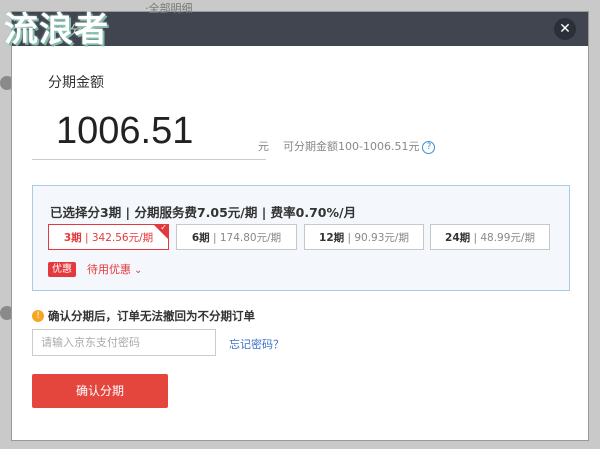 Image resolution: width=600 pixels, height=449 pixels. What do you see at coordinates (76, 83) in the screenshot?
I see `amount-label: 分期金额` at bounding box center [76, 83].